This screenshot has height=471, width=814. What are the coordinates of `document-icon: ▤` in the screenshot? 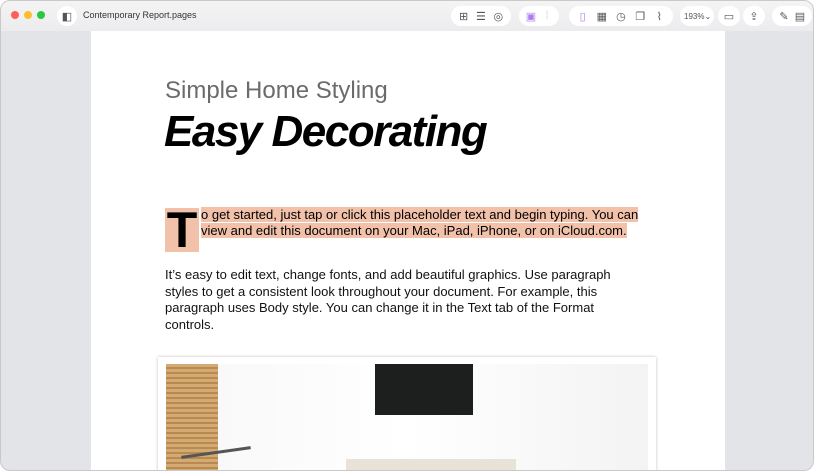 It's located at (800, 16).